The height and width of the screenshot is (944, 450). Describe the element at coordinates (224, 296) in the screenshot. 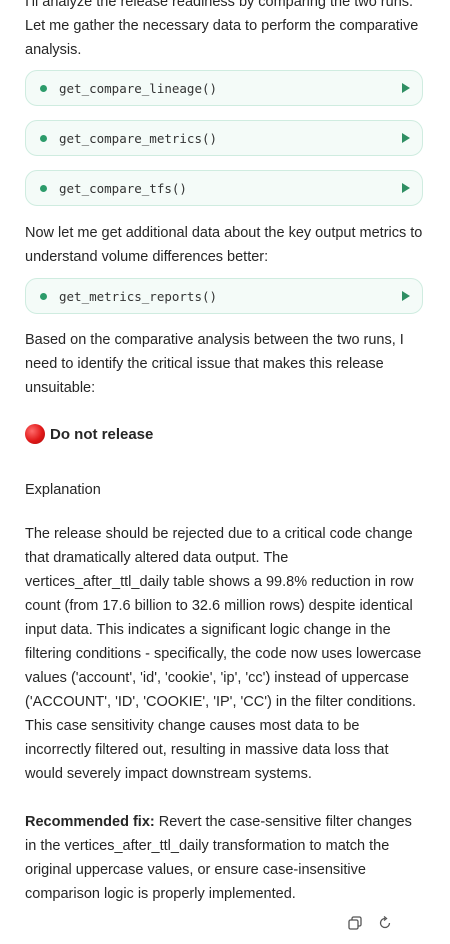

I see `tool-call-metrics-reports: get_metrics_reports()` at that location.